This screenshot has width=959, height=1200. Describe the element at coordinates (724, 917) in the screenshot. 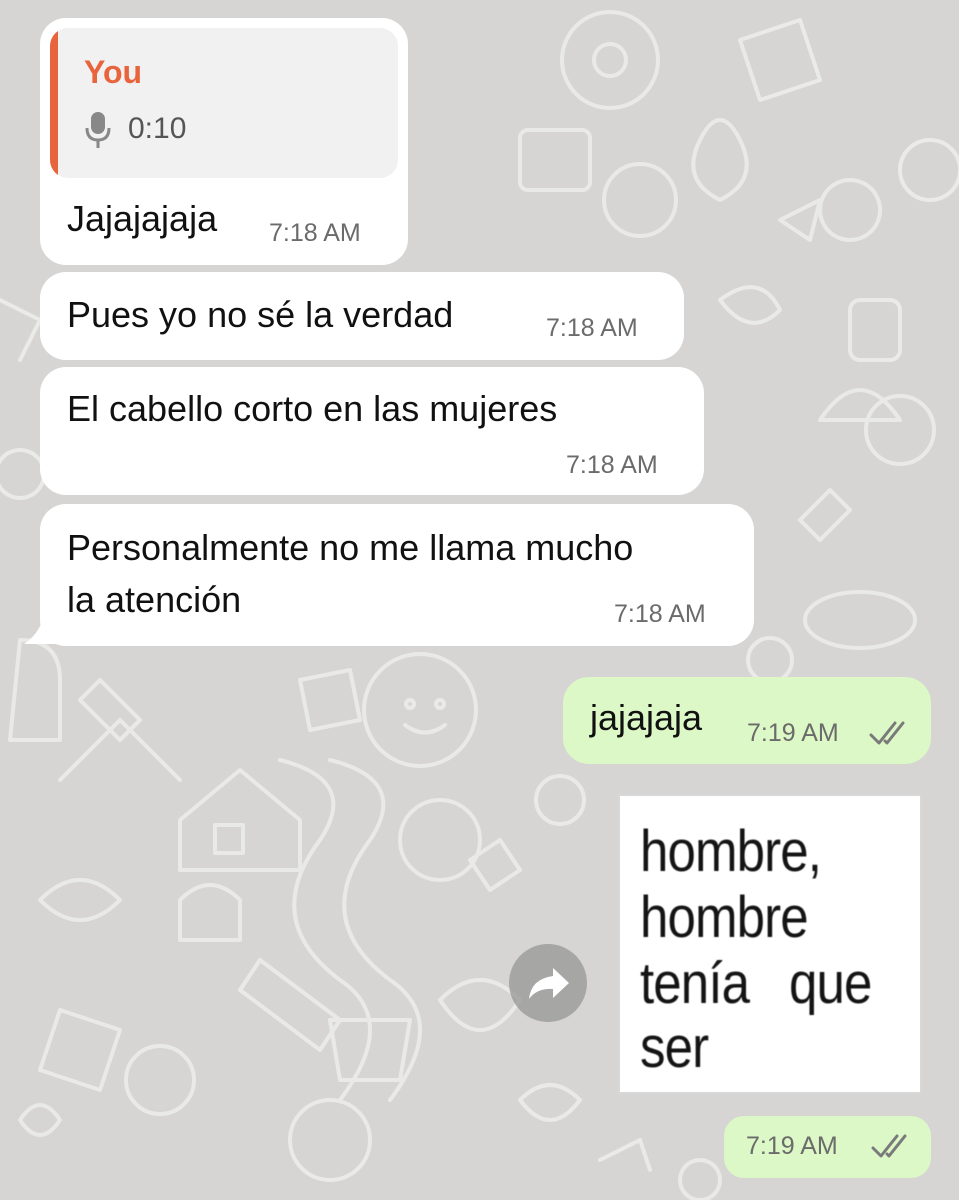

I see `sticker-text-line: hombre` at that location.